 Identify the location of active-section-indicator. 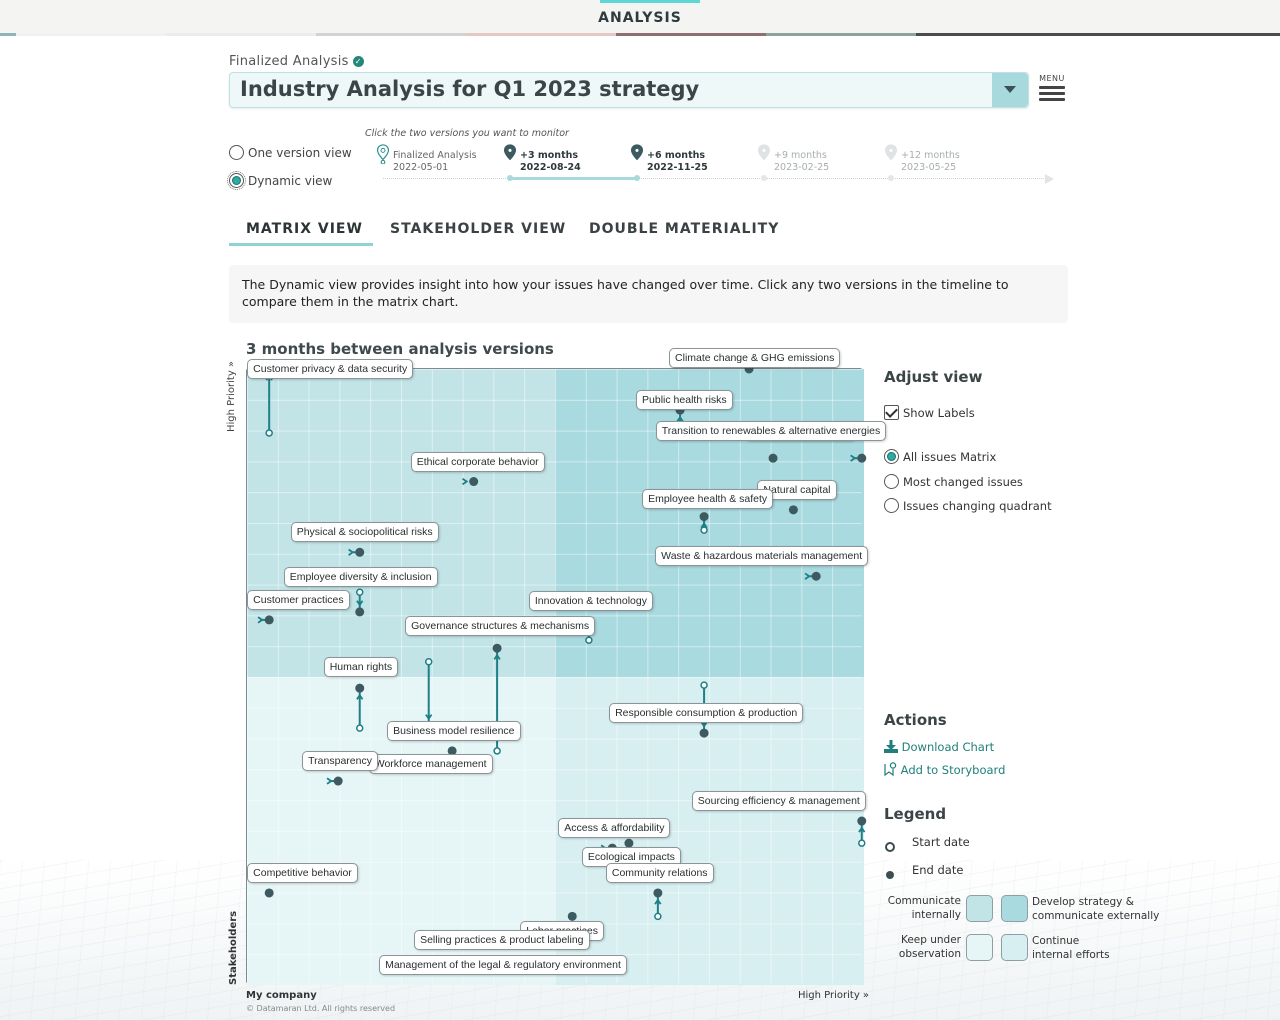
(650, 1).